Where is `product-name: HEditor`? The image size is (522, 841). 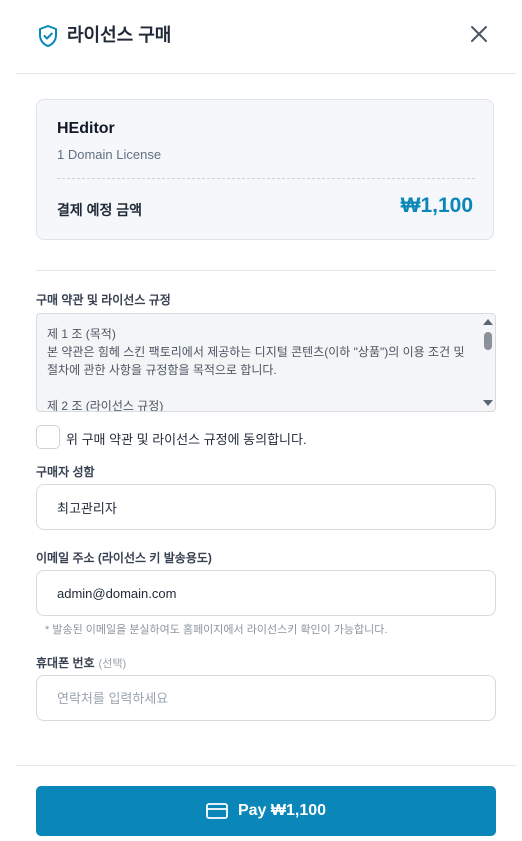
product-name: HEditor is located at coordinates (86, 128).